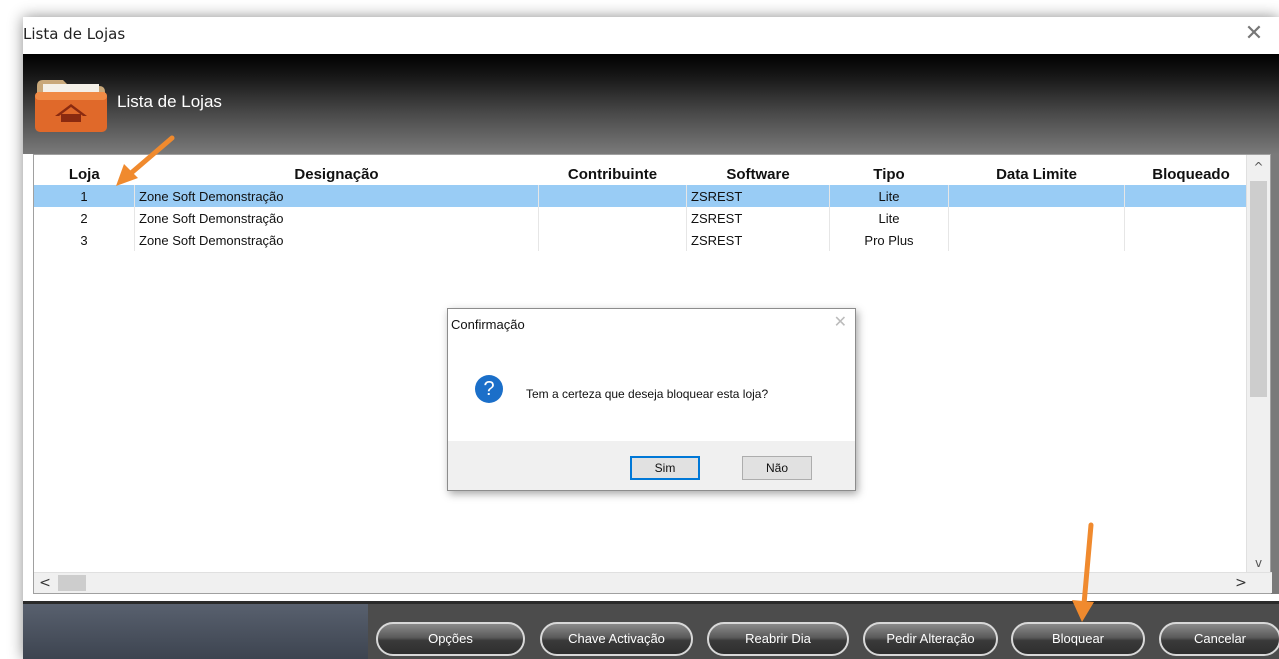  I want to click on vertical-scrollbar: ^ v, so click(1258, 365).